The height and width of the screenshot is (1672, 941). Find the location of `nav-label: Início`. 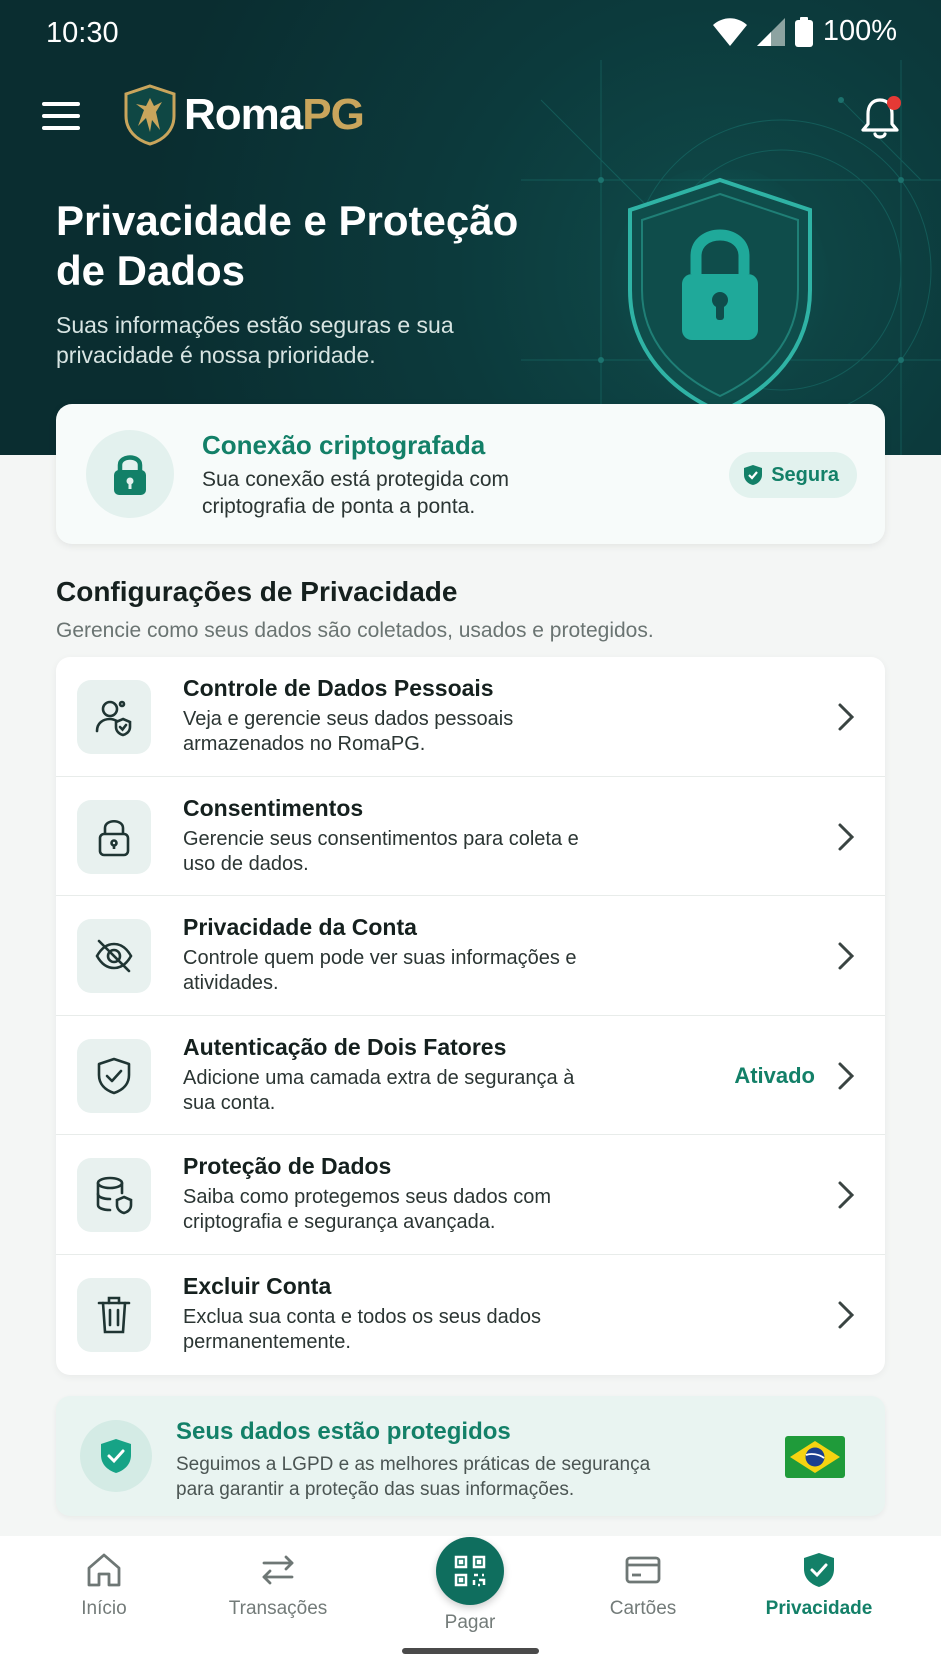

nav-label: Início is located at coordinates (104, 1608).